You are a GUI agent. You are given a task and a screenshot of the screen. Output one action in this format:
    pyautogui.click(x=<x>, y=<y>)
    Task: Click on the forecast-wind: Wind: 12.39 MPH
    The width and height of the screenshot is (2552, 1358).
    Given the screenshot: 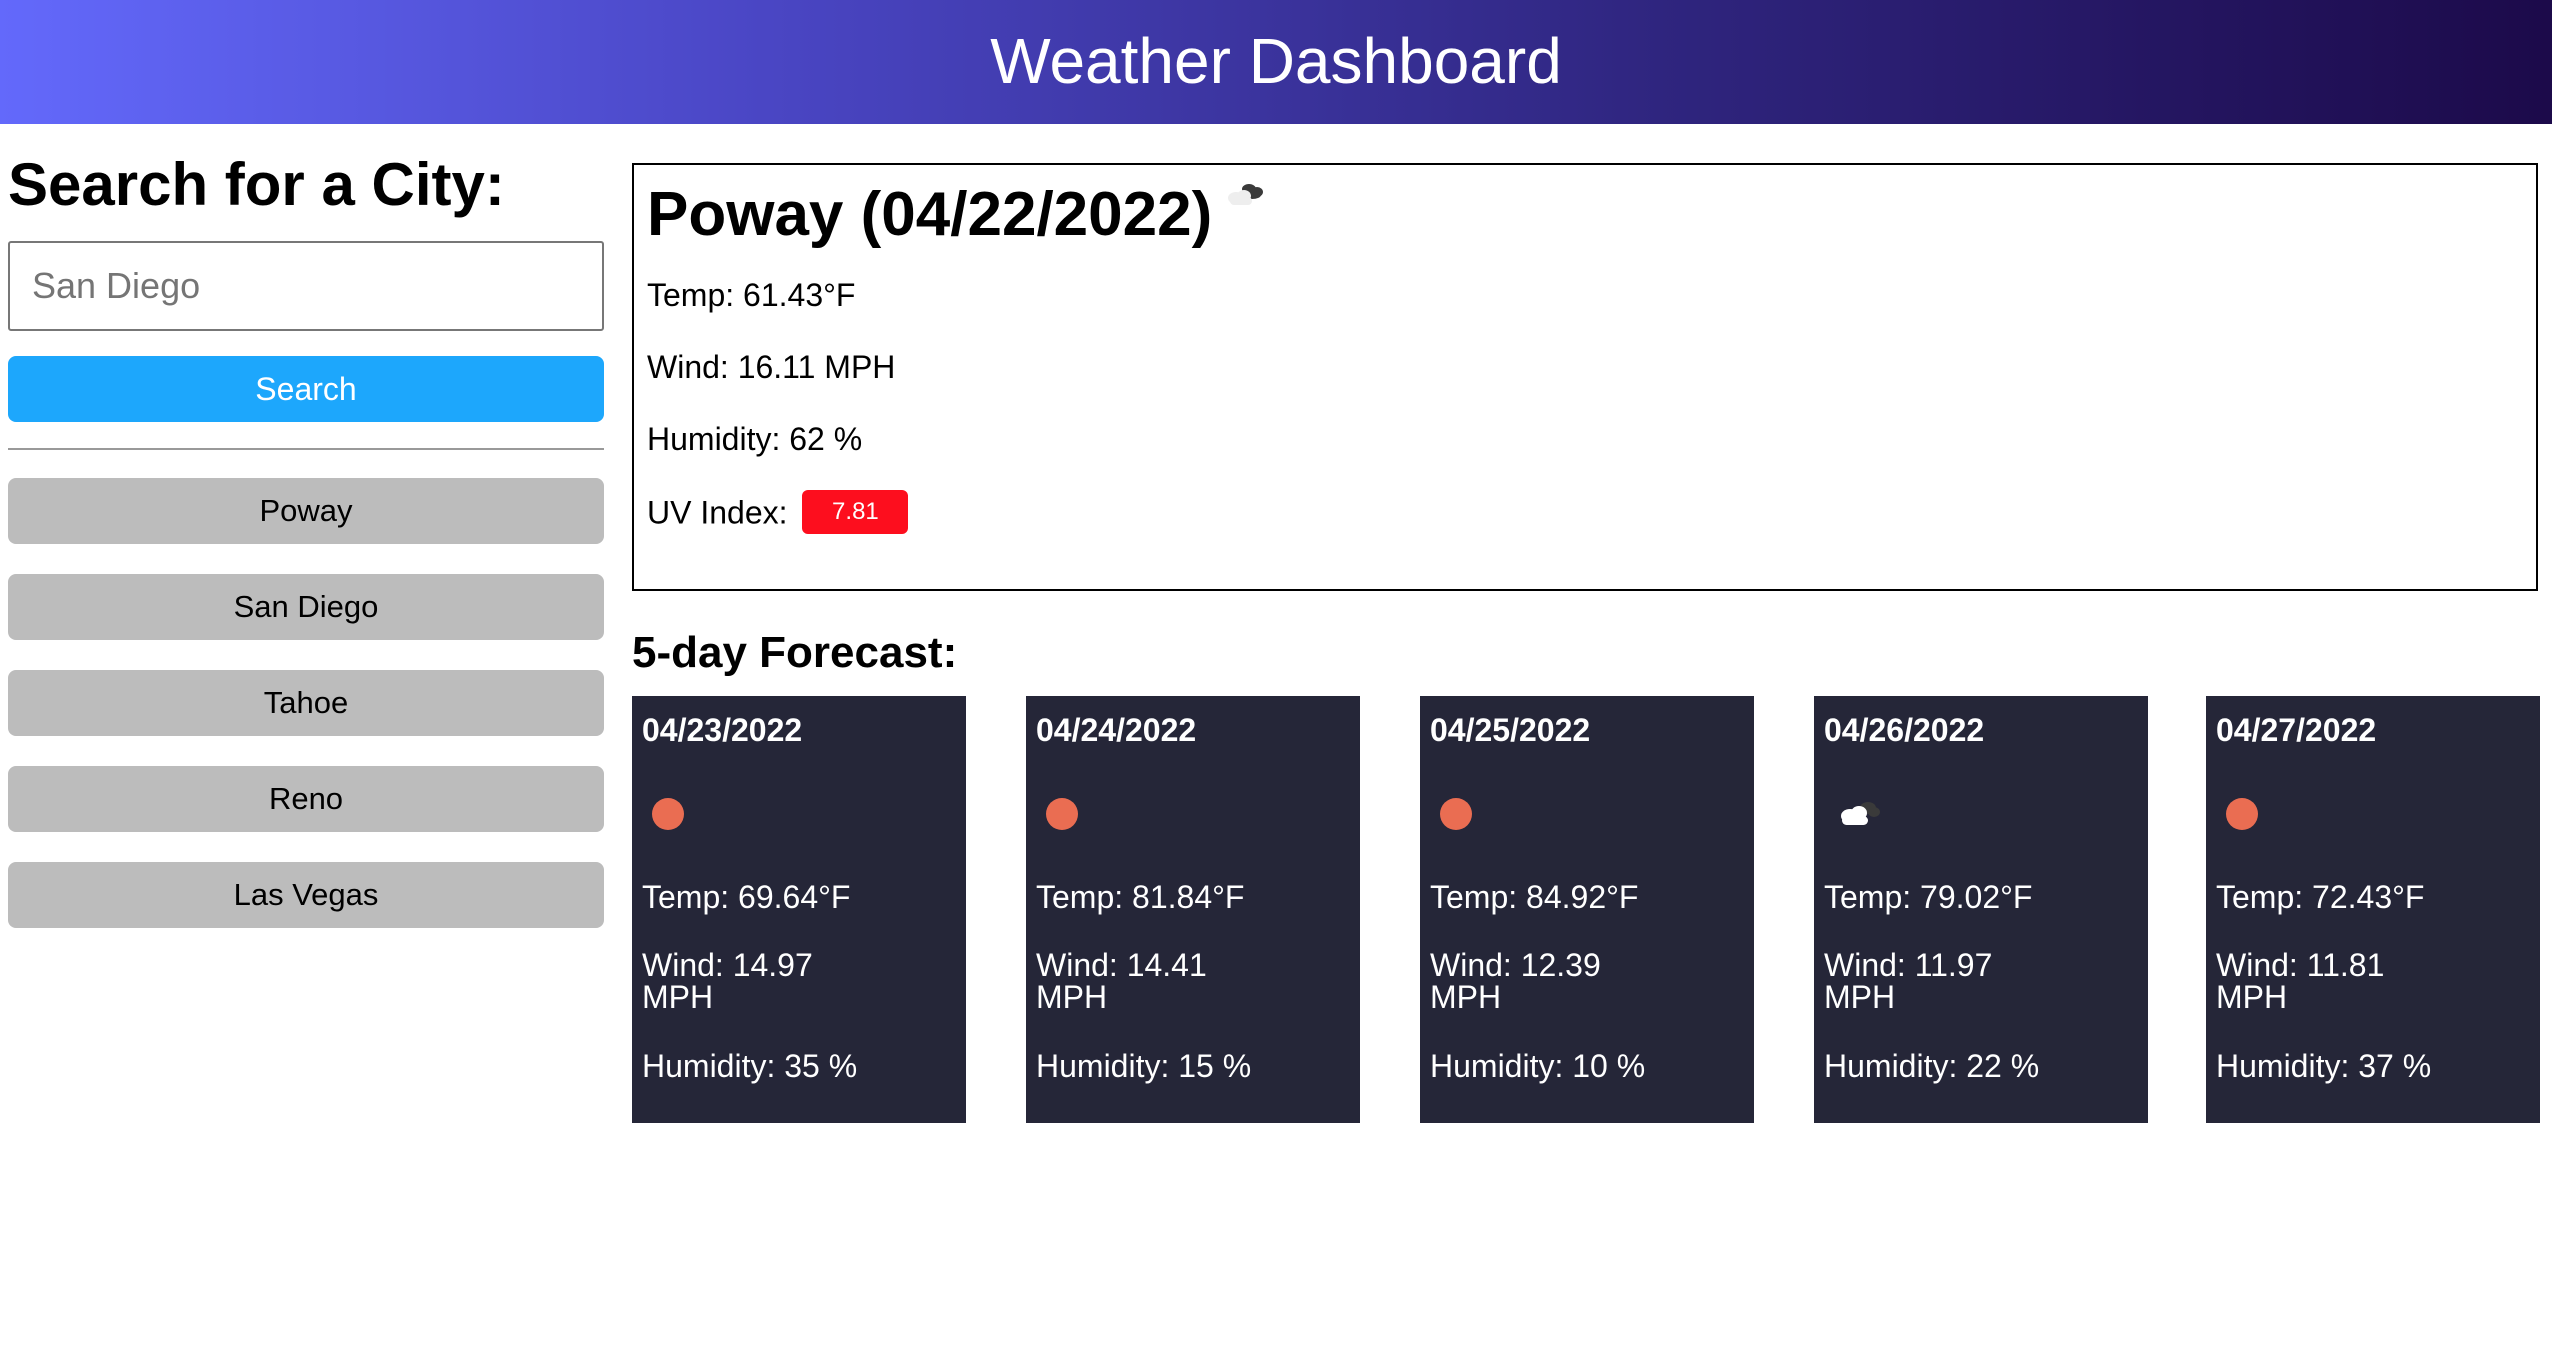 What is the action you would take?
    pyautogui.click(x=1515, y=981)
    